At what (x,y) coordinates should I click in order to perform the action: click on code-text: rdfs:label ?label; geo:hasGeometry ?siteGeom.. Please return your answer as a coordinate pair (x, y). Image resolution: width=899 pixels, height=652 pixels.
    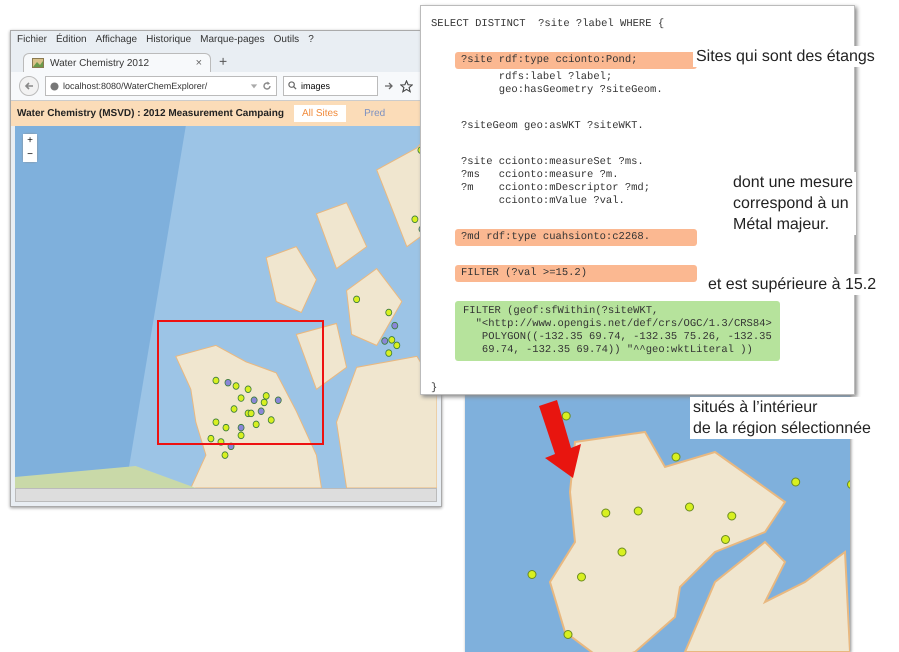
    Looking at the image, I should click on (581, 84).